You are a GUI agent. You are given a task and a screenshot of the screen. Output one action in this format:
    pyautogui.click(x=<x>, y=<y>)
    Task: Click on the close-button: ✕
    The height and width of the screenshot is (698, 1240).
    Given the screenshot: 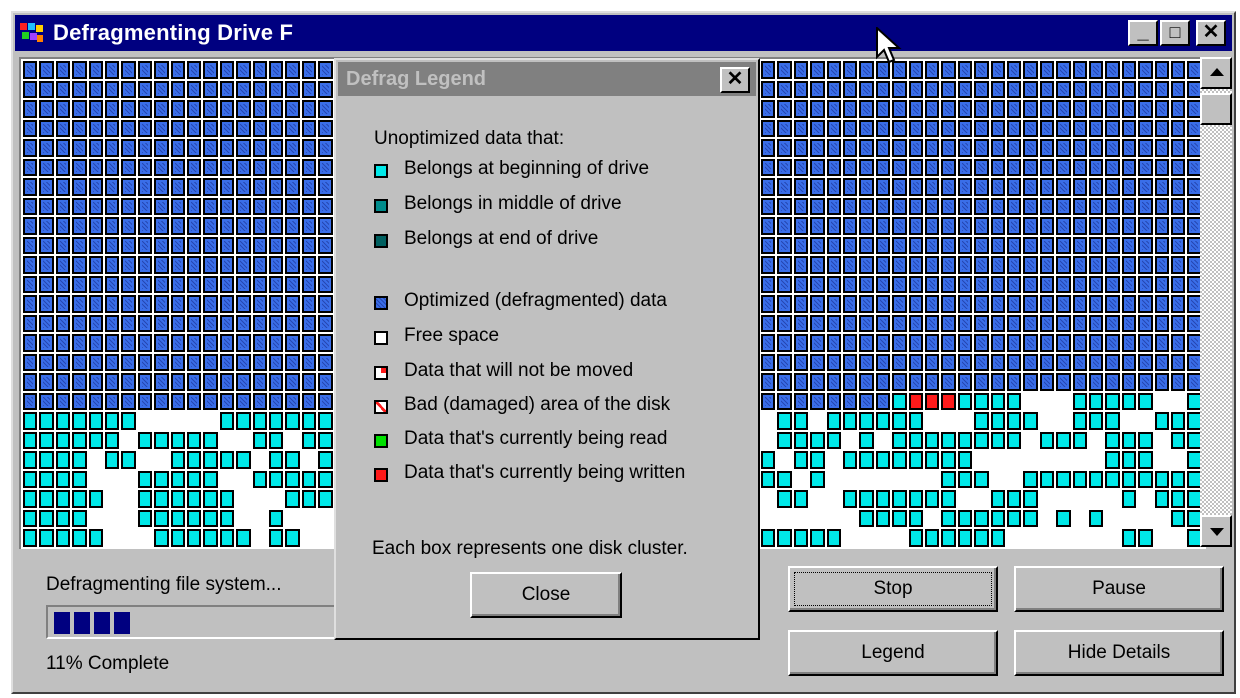 What is the action you would take?
    pyautogui.click(x=1211, y=33)
    